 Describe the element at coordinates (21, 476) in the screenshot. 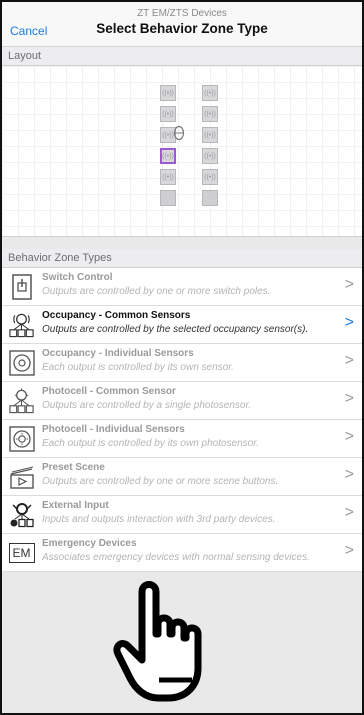

I see `preset-scene-icon` at that location.